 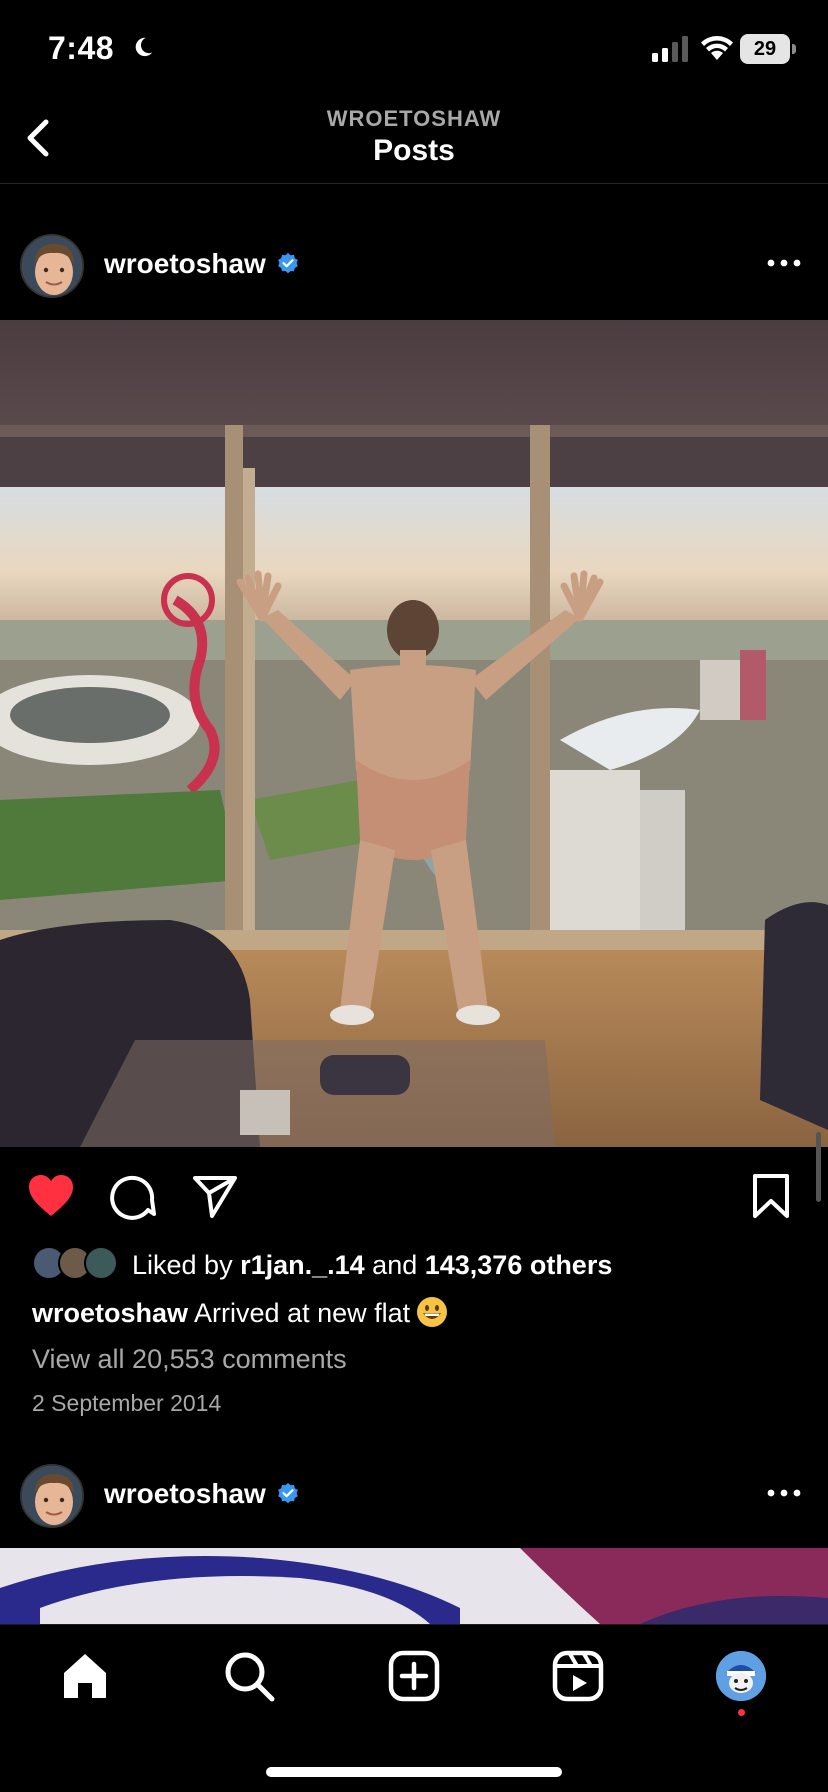 What do you see at coordinates (302, 1265) in the screenshot?
I see `liked-by-user: r1jan._.14` at bounding box center [302, 1265].